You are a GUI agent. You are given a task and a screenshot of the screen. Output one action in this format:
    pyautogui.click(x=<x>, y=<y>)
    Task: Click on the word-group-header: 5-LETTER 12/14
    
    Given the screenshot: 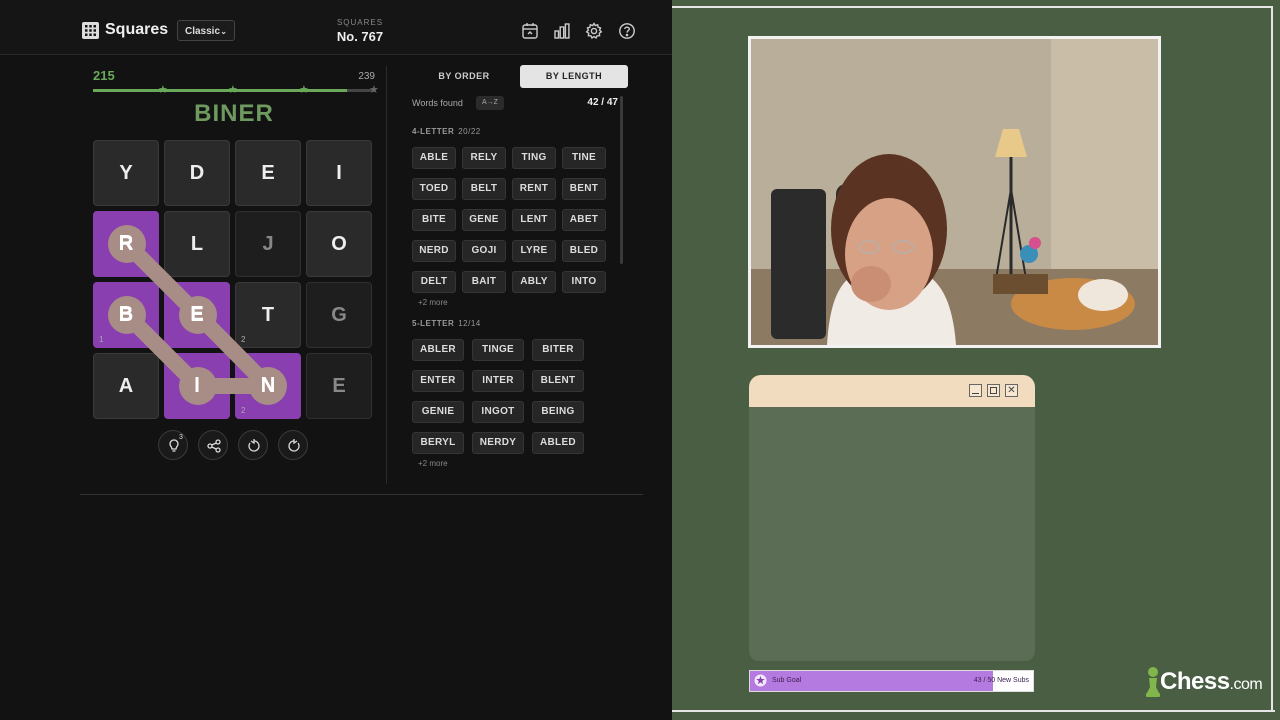 What is the action you would take?
    pyautogui.click(x=446, y=323)
    